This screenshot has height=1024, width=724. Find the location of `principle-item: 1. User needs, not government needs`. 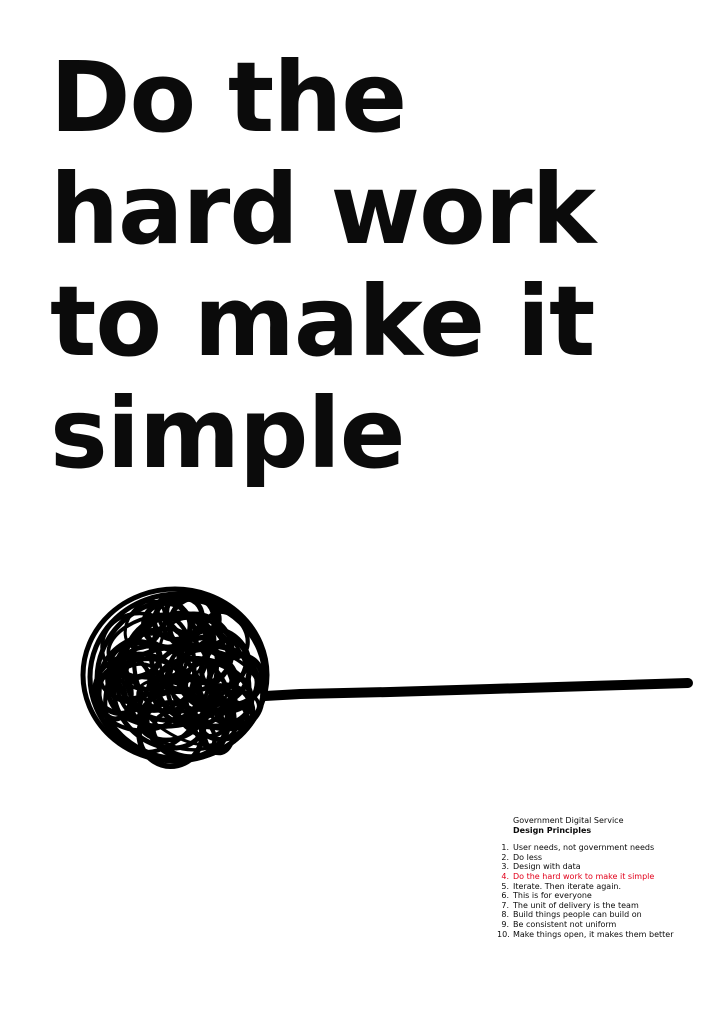

principle-item: 1. User needs, not government needs is located at coordinates (607, 848).